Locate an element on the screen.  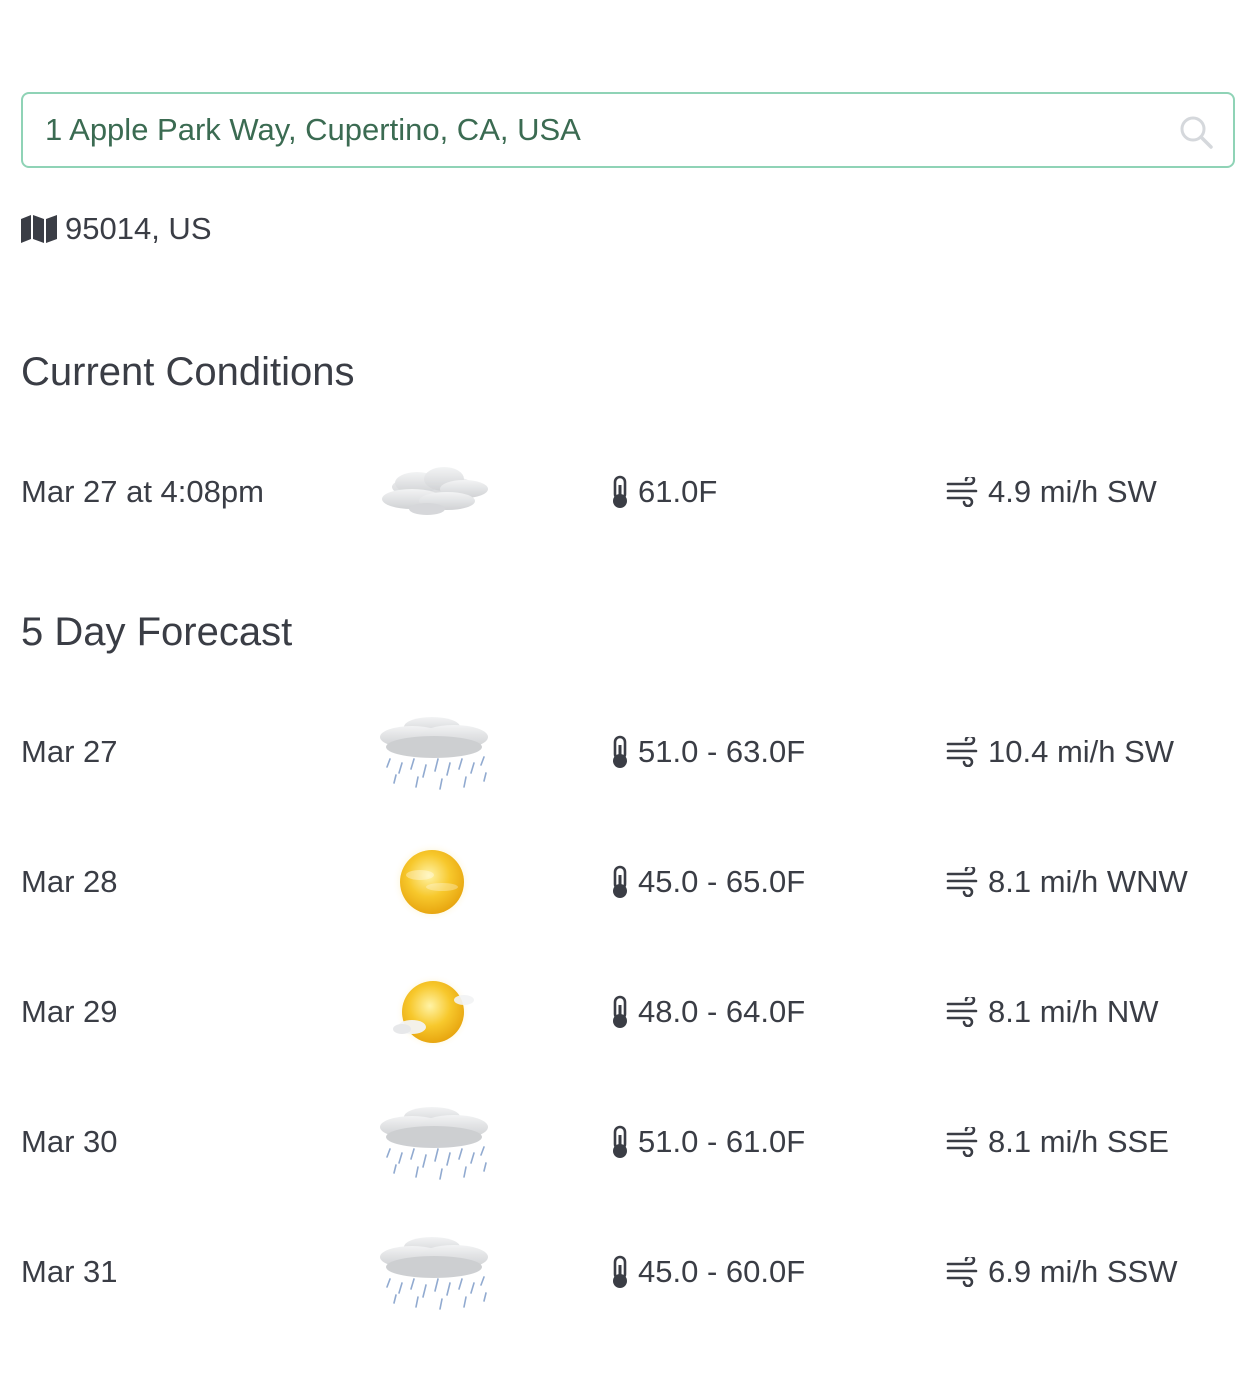
current-wind-value: 4.9 mi/h SW is located at coordinates (1072, 491).